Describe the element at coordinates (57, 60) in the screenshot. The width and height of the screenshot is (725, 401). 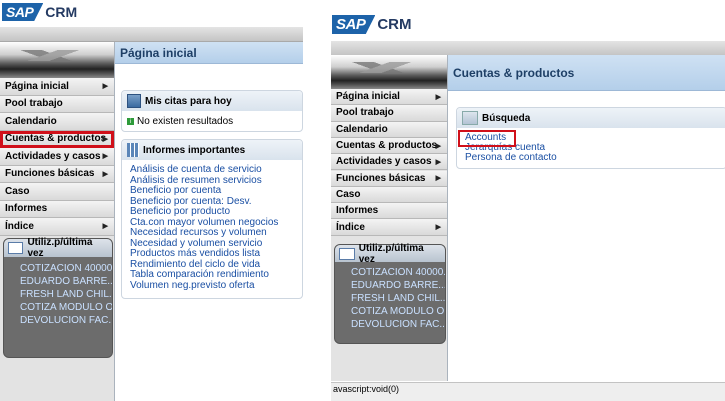
I see `header-photo` at that location.